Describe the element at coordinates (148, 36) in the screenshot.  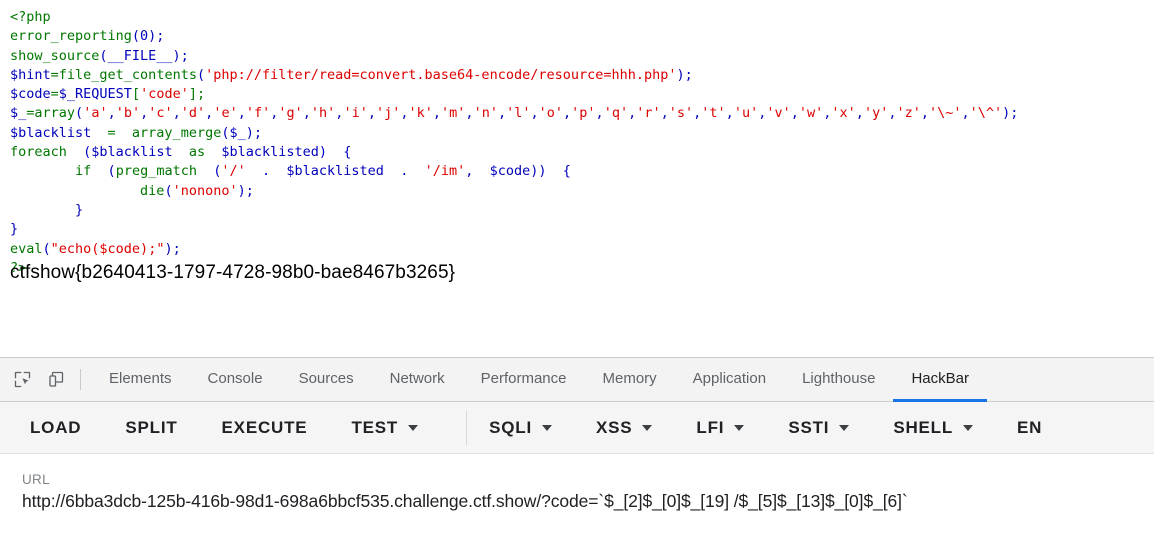
I see `code-token: (0);` at that location.